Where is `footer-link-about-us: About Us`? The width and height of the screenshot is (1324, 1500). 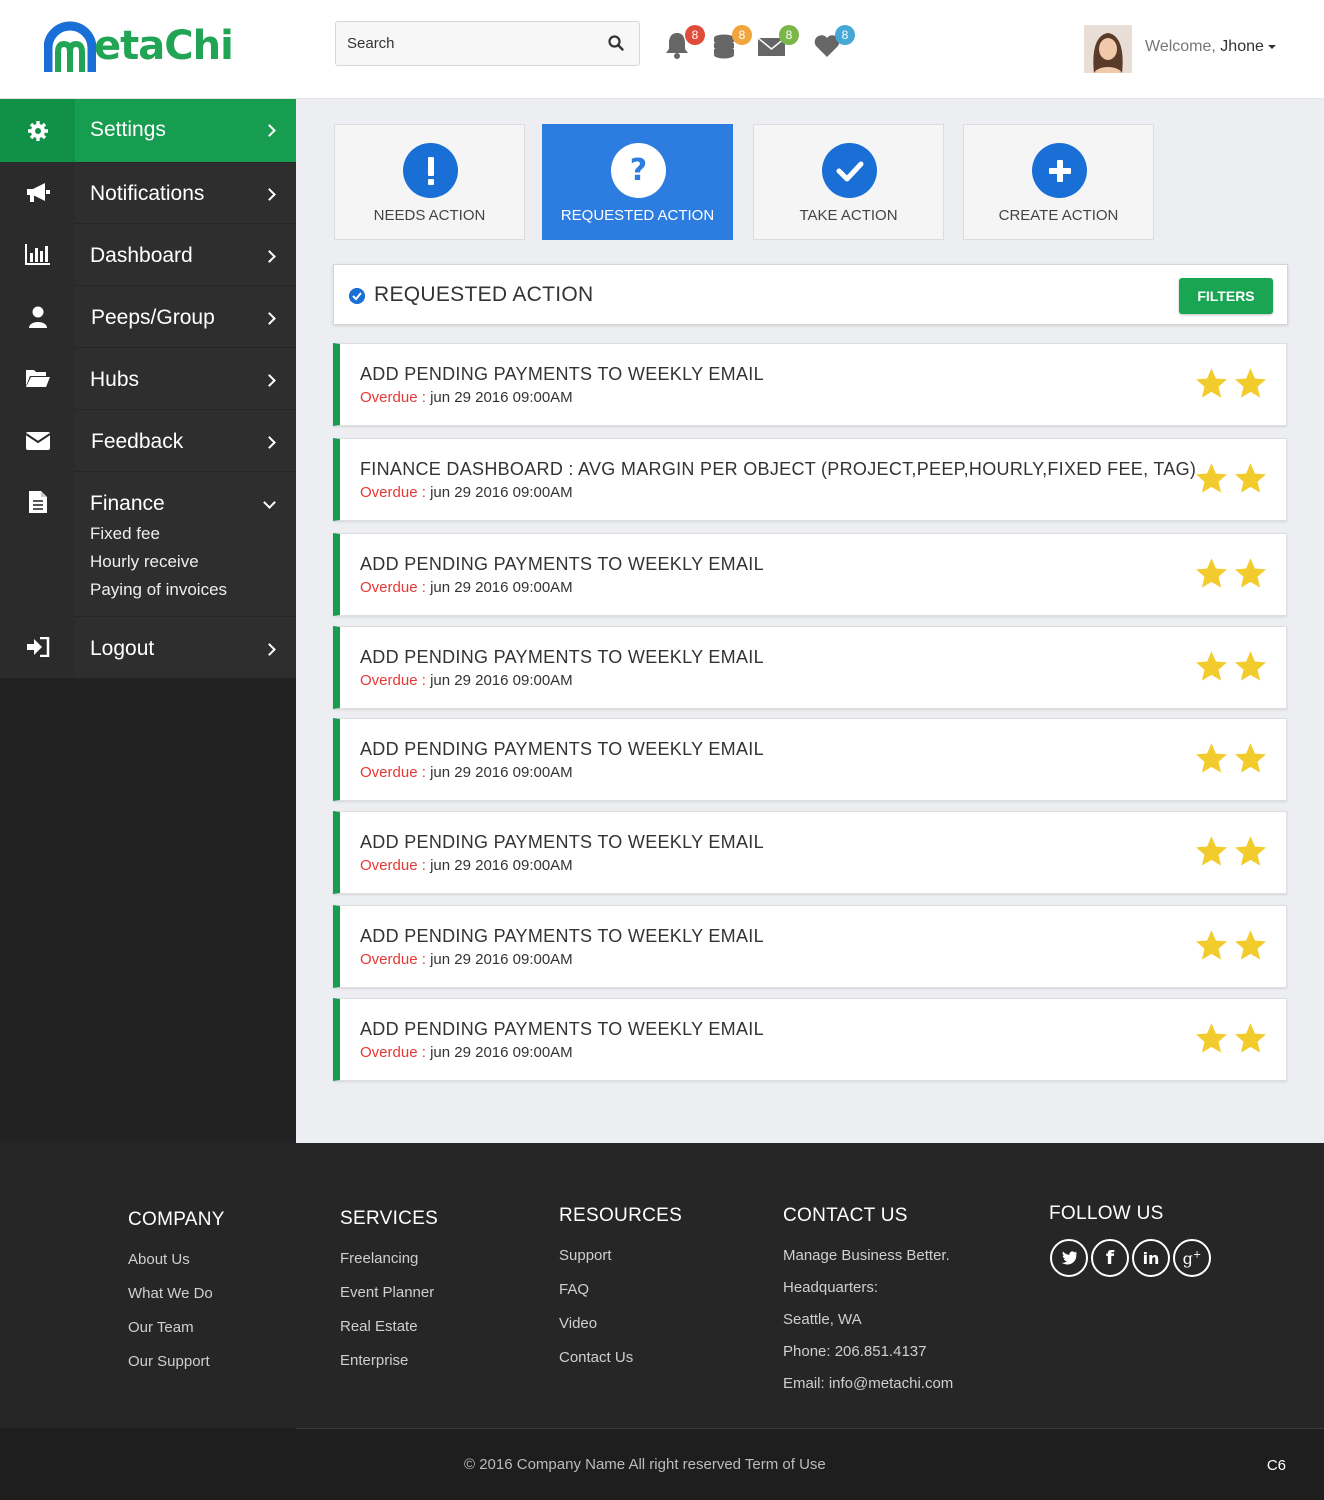
footer-link-about-us: About Us is located at coordinates (159, 1259).